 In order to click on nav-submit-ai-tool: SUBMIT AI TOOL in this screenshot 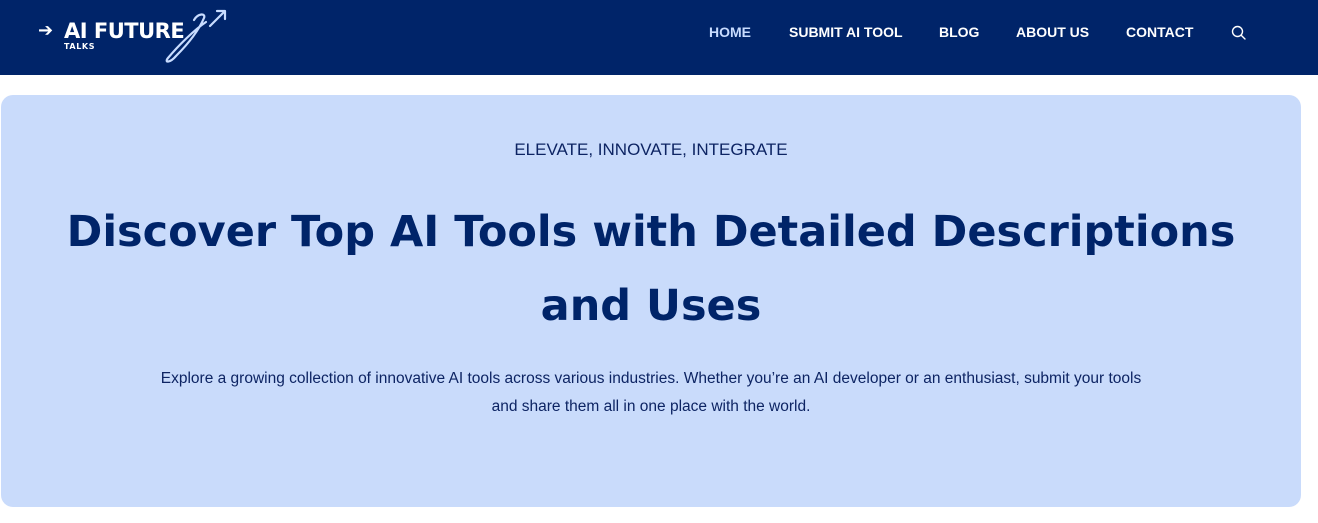, I will do `click(846, 32)`.